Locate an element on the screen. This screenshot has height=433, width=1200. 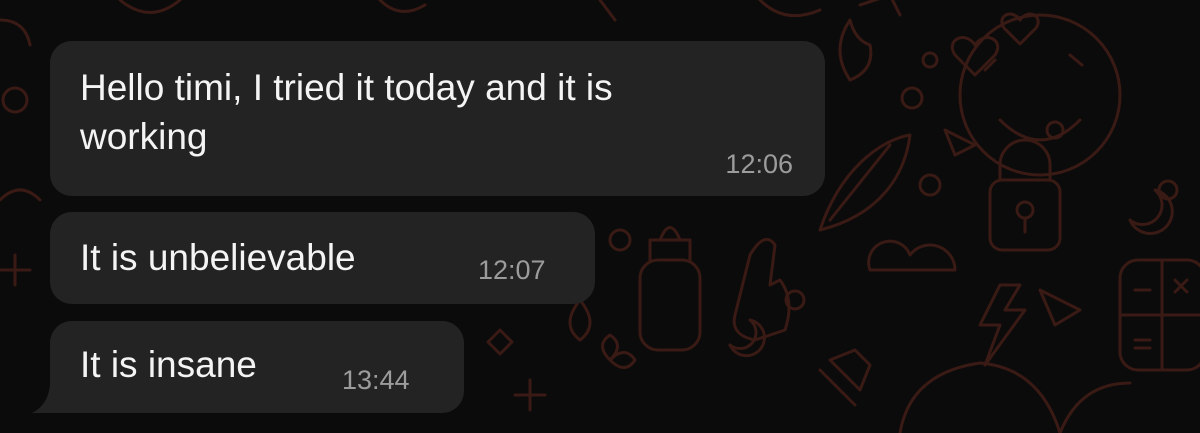
moon-doodle-icon is located at coordinates (1151, 211).